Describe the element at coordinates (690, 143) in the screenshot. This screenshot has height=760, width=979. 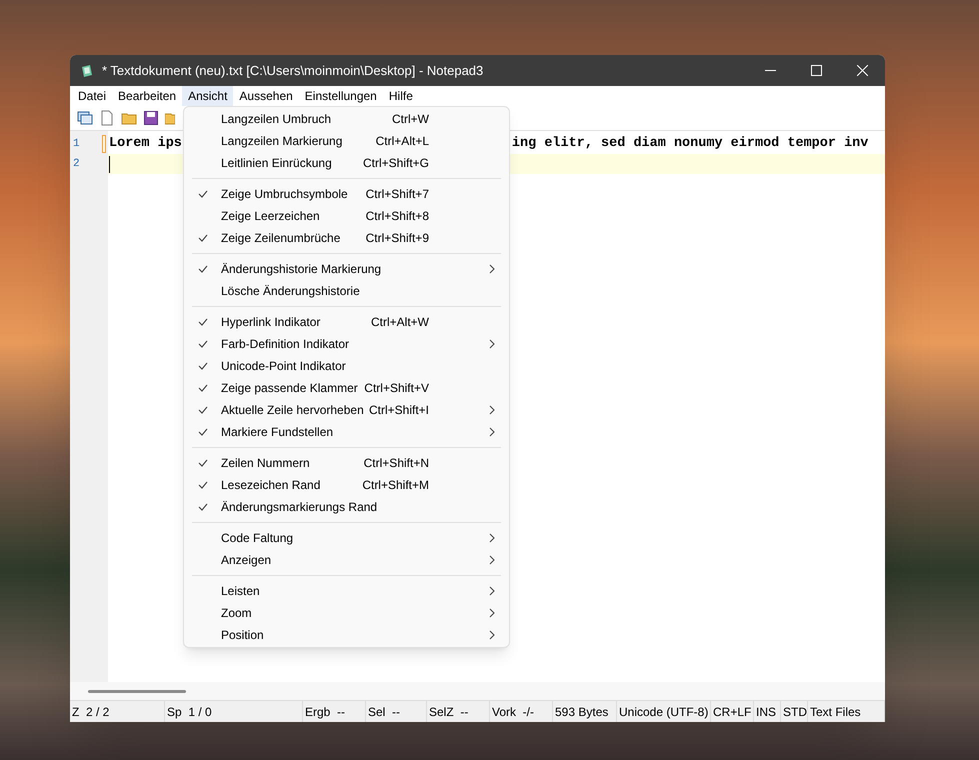
I see `code-text: ing elitr, sed diam nonumy eirmod tempor inv` at that location.